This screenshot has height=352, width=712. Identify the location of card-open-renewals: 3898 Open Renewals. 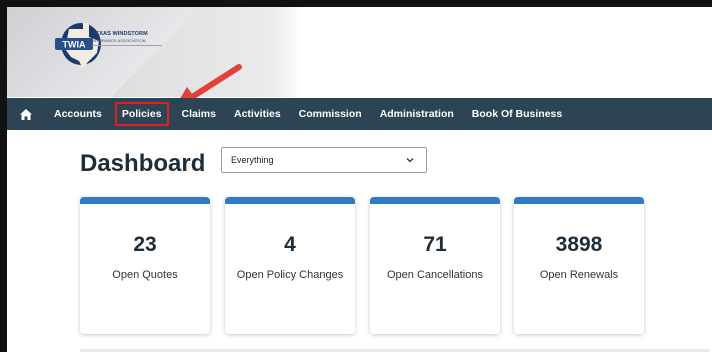
(579, 265).